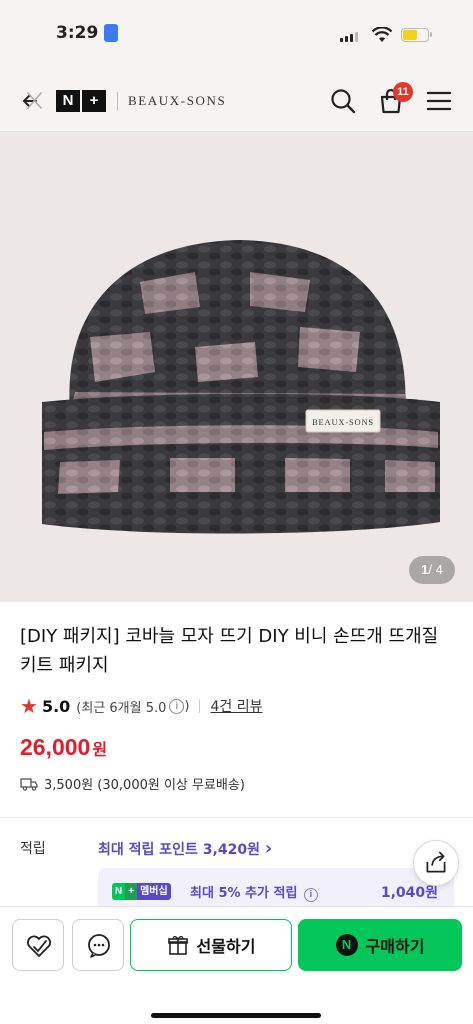 The width and height of the screenshot is (473, 1024). I want to click on product-price: 26,000 원, so click(63, 747).